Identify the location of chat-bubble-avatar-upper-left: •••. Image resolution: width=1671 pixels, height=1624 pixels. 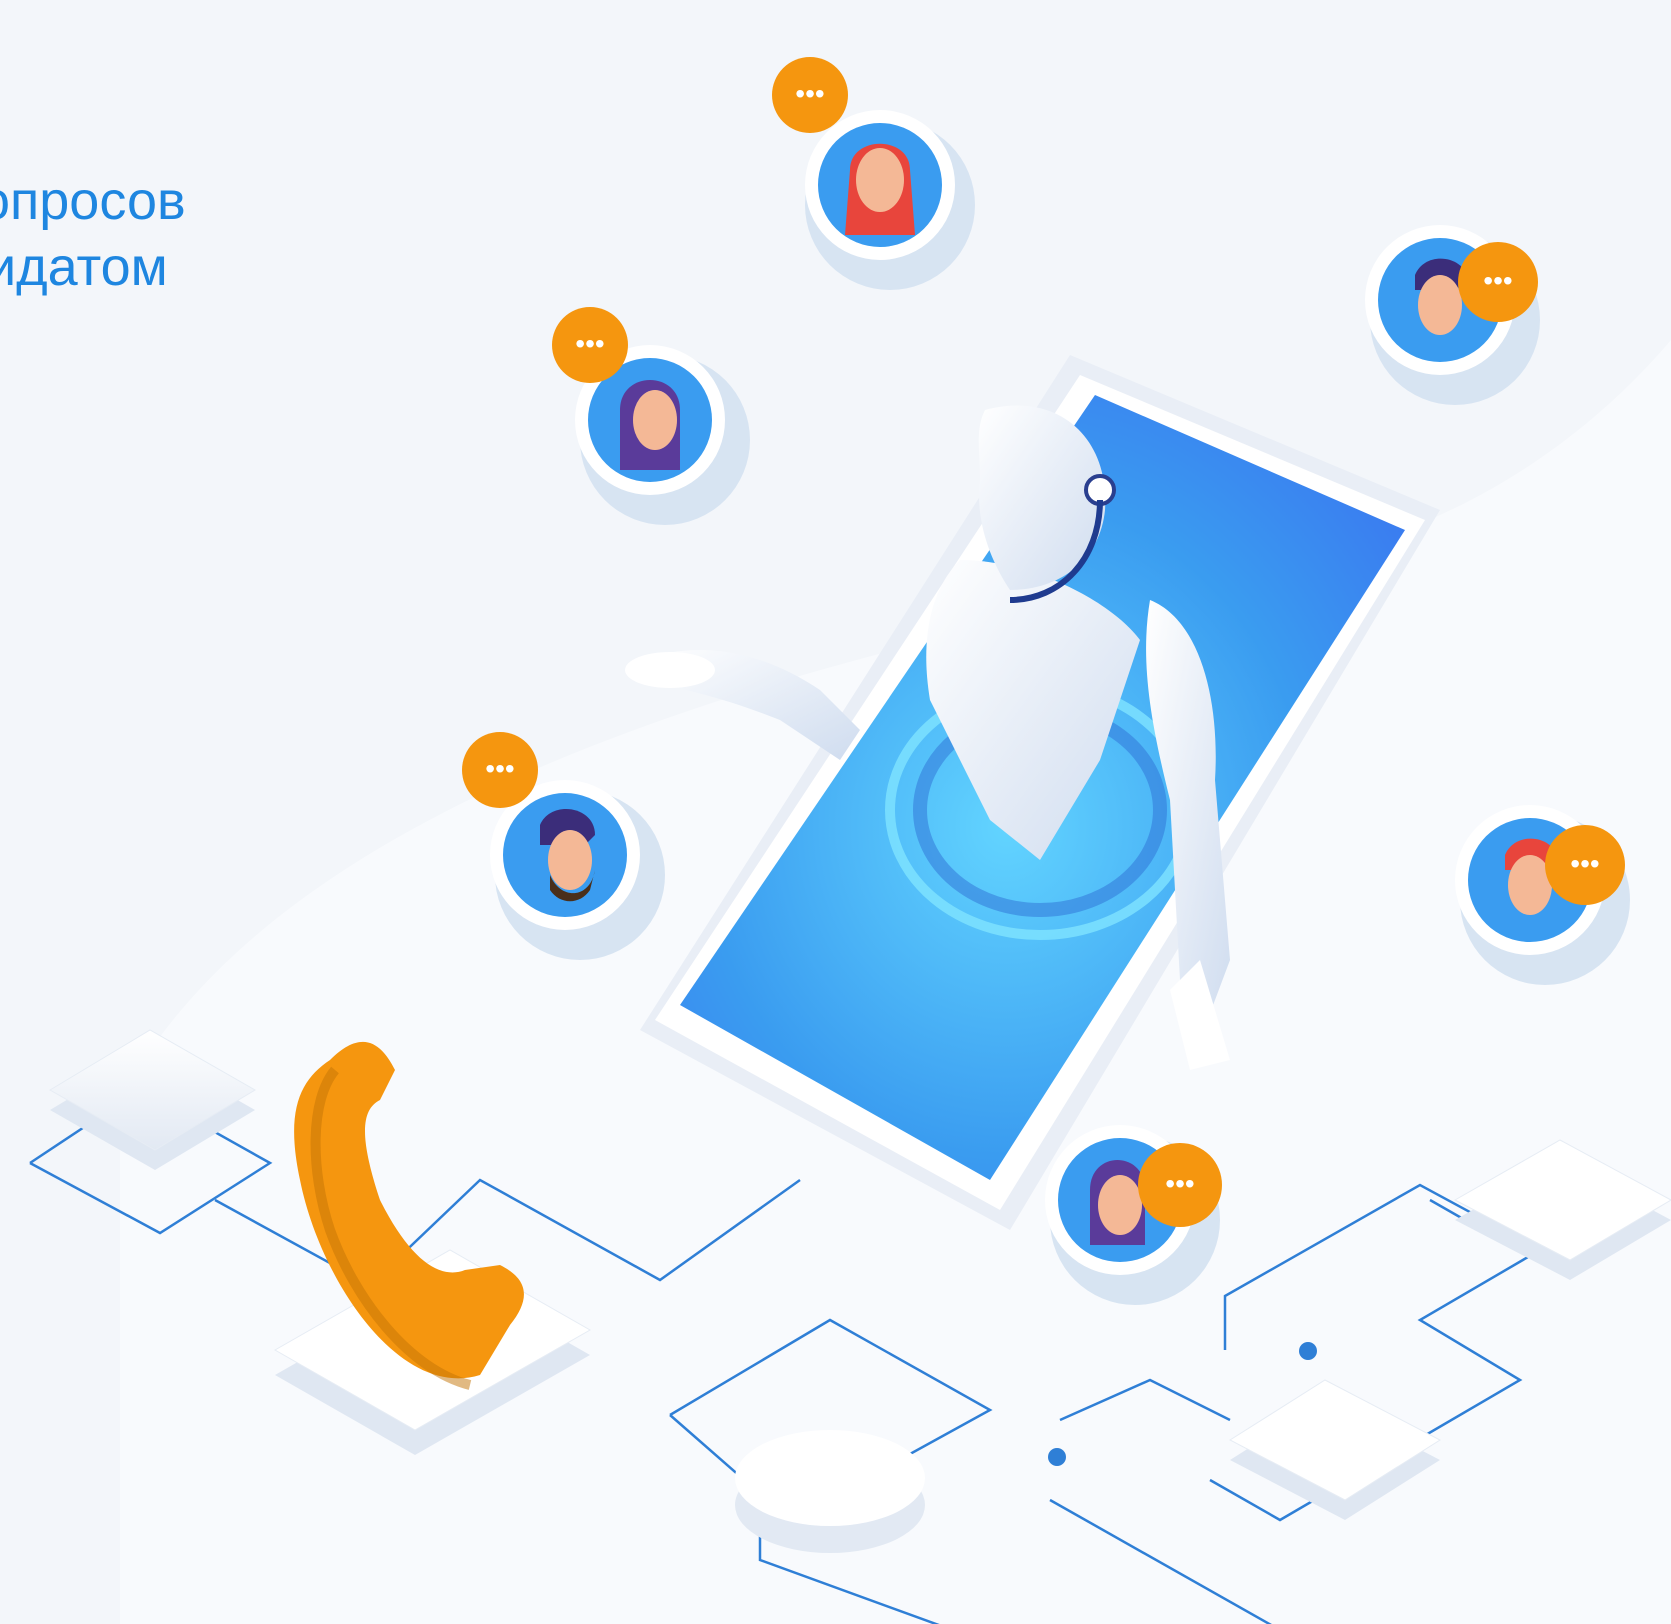
(651, 416).